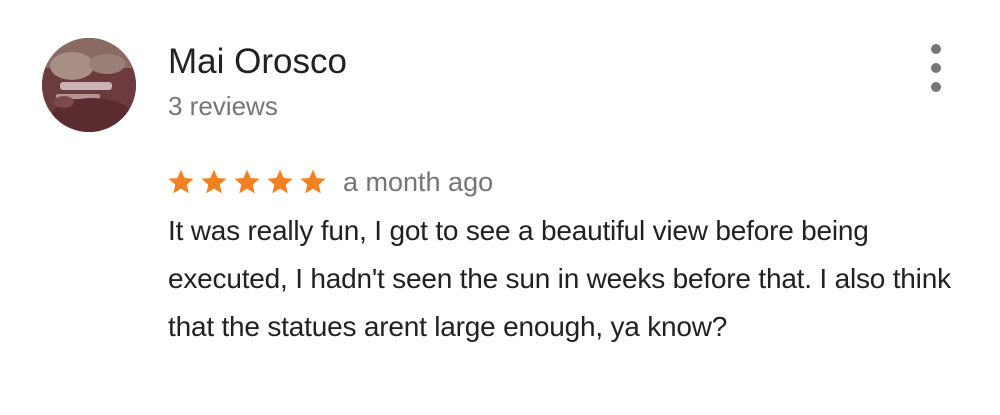  I want to click on review-count: 3 reviews, so click(223, 106).